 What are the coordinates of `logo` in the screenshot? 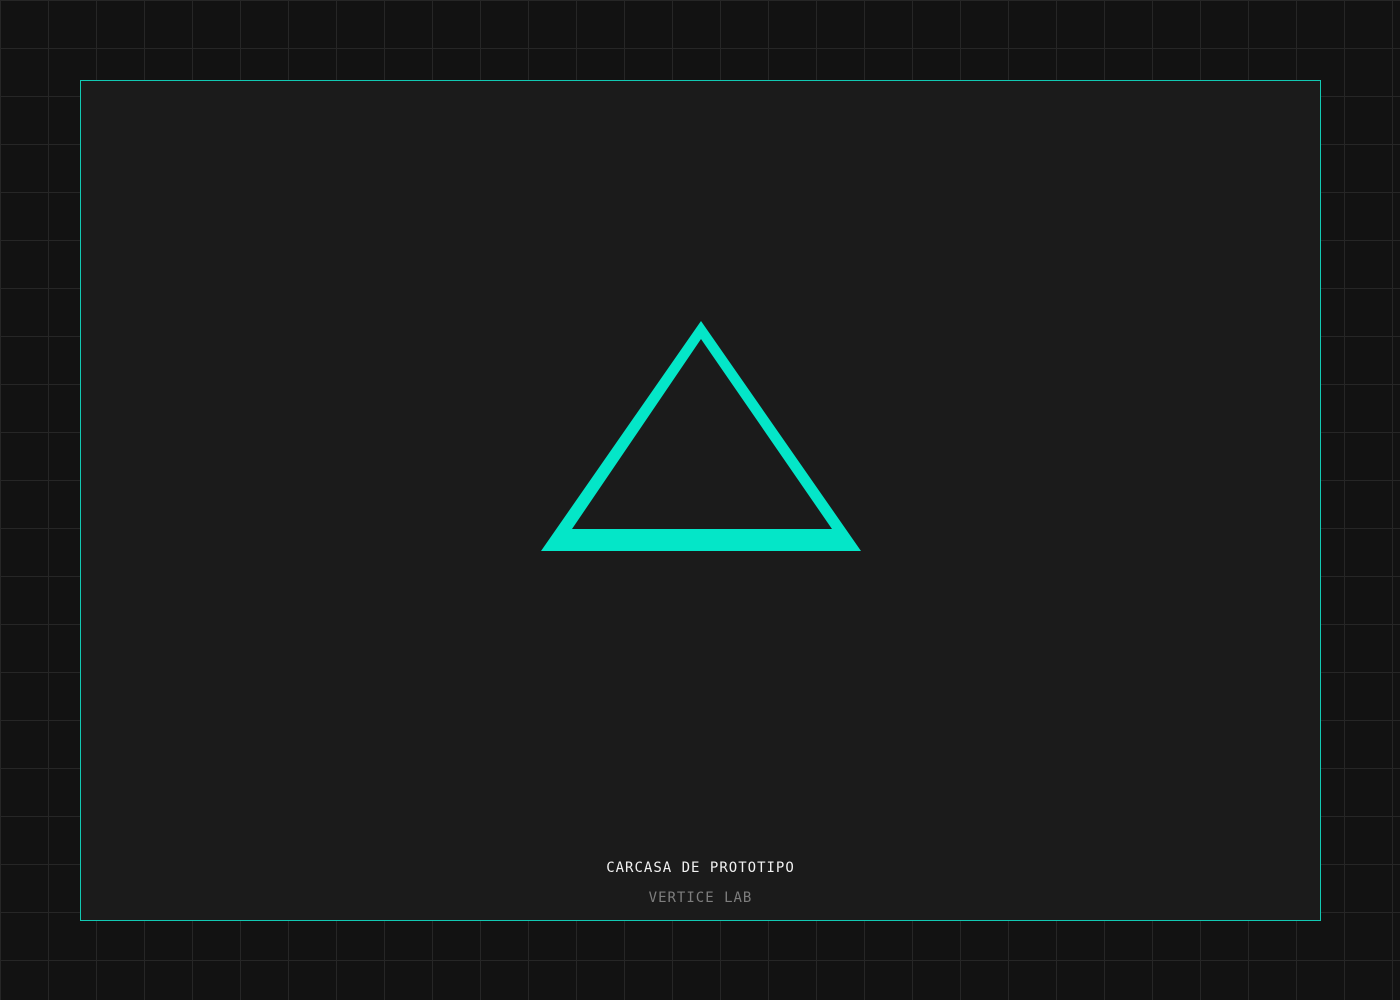 It's located at (701, 436).